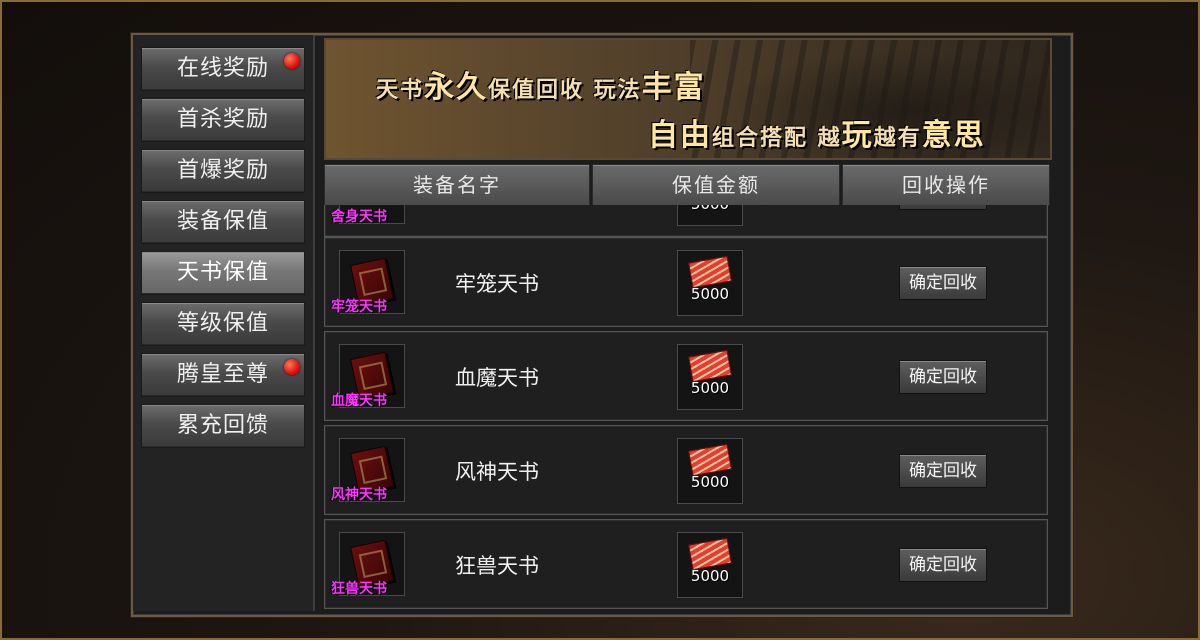 Image resolution: width=1200 pixels, height=640 pixels. What do you see at coordinates (497, 566) in the screenshot?
I see `item-name: 狂兽天书` at bounding box center [497, 566].